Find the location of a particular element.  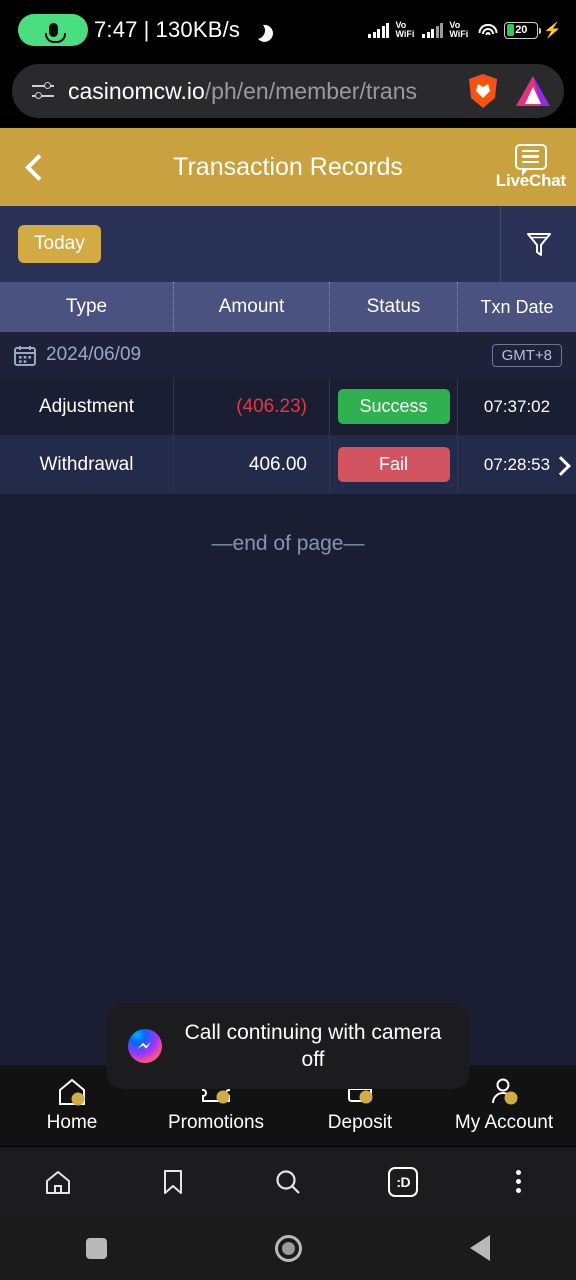

triangle-back-icon is located at coordinates (480, 1248).